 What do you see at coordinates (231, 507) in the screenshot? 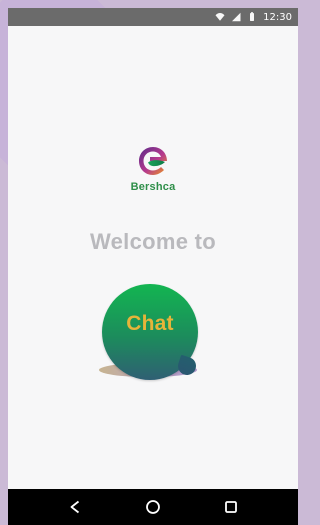
I see `recents-icon` at bounding box center [231, 507].